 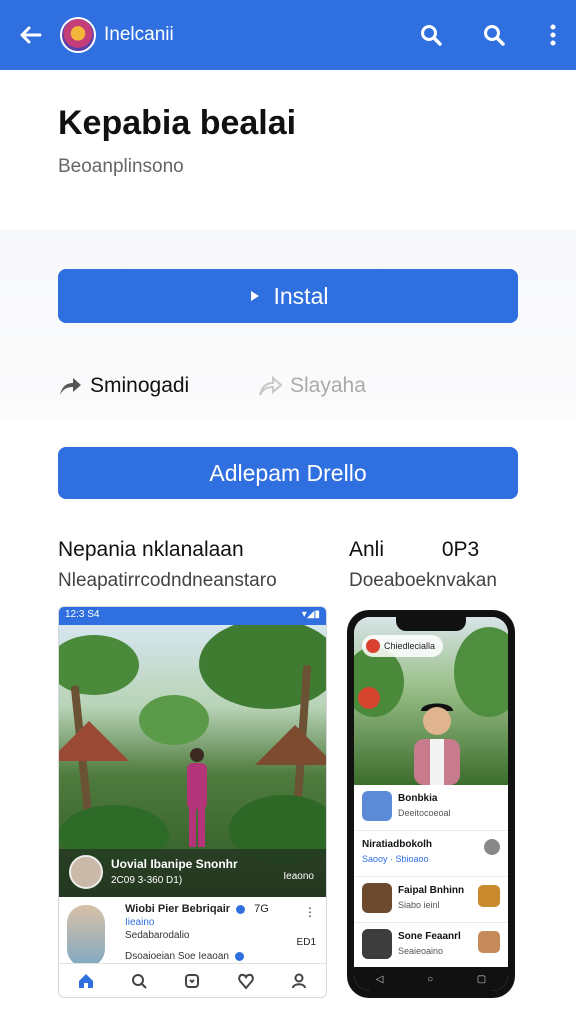 I want to click on item-sub: Deeitocoeoal, so click(x=424, y=813).